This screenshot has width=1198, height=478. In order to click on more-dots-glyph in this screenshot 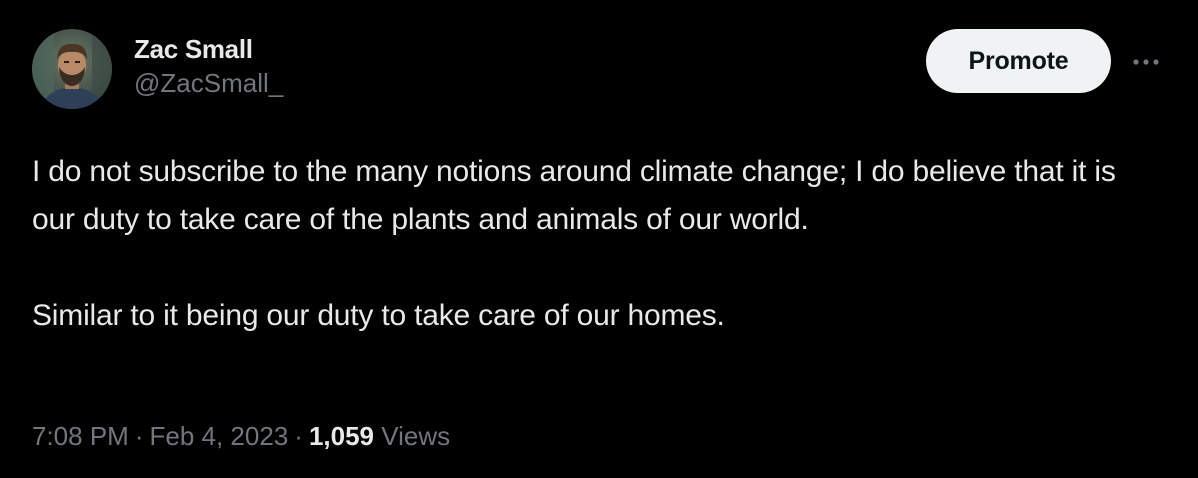, I will do `click(1146, 62)`.